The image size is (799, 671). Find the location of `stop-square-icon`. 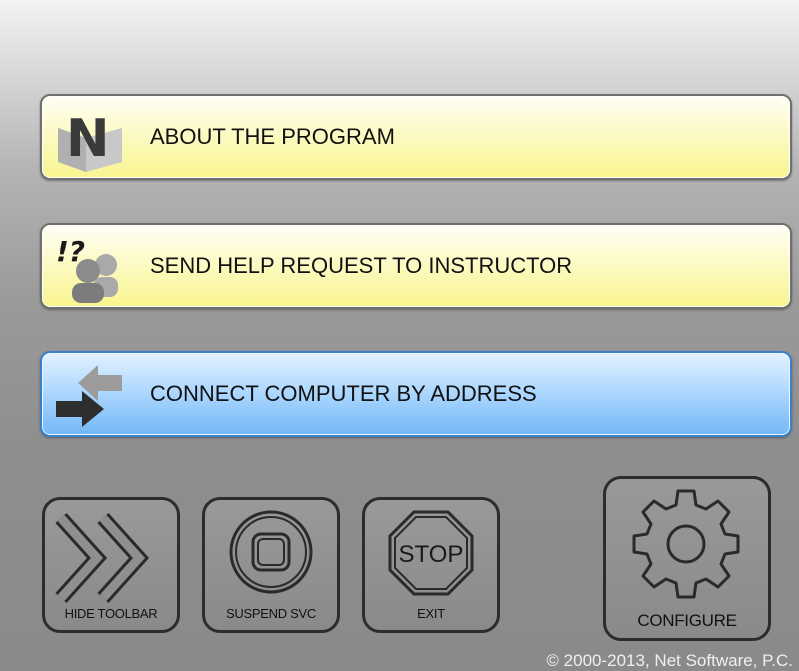

stop-square-icon is located at coordinates (271, 552).